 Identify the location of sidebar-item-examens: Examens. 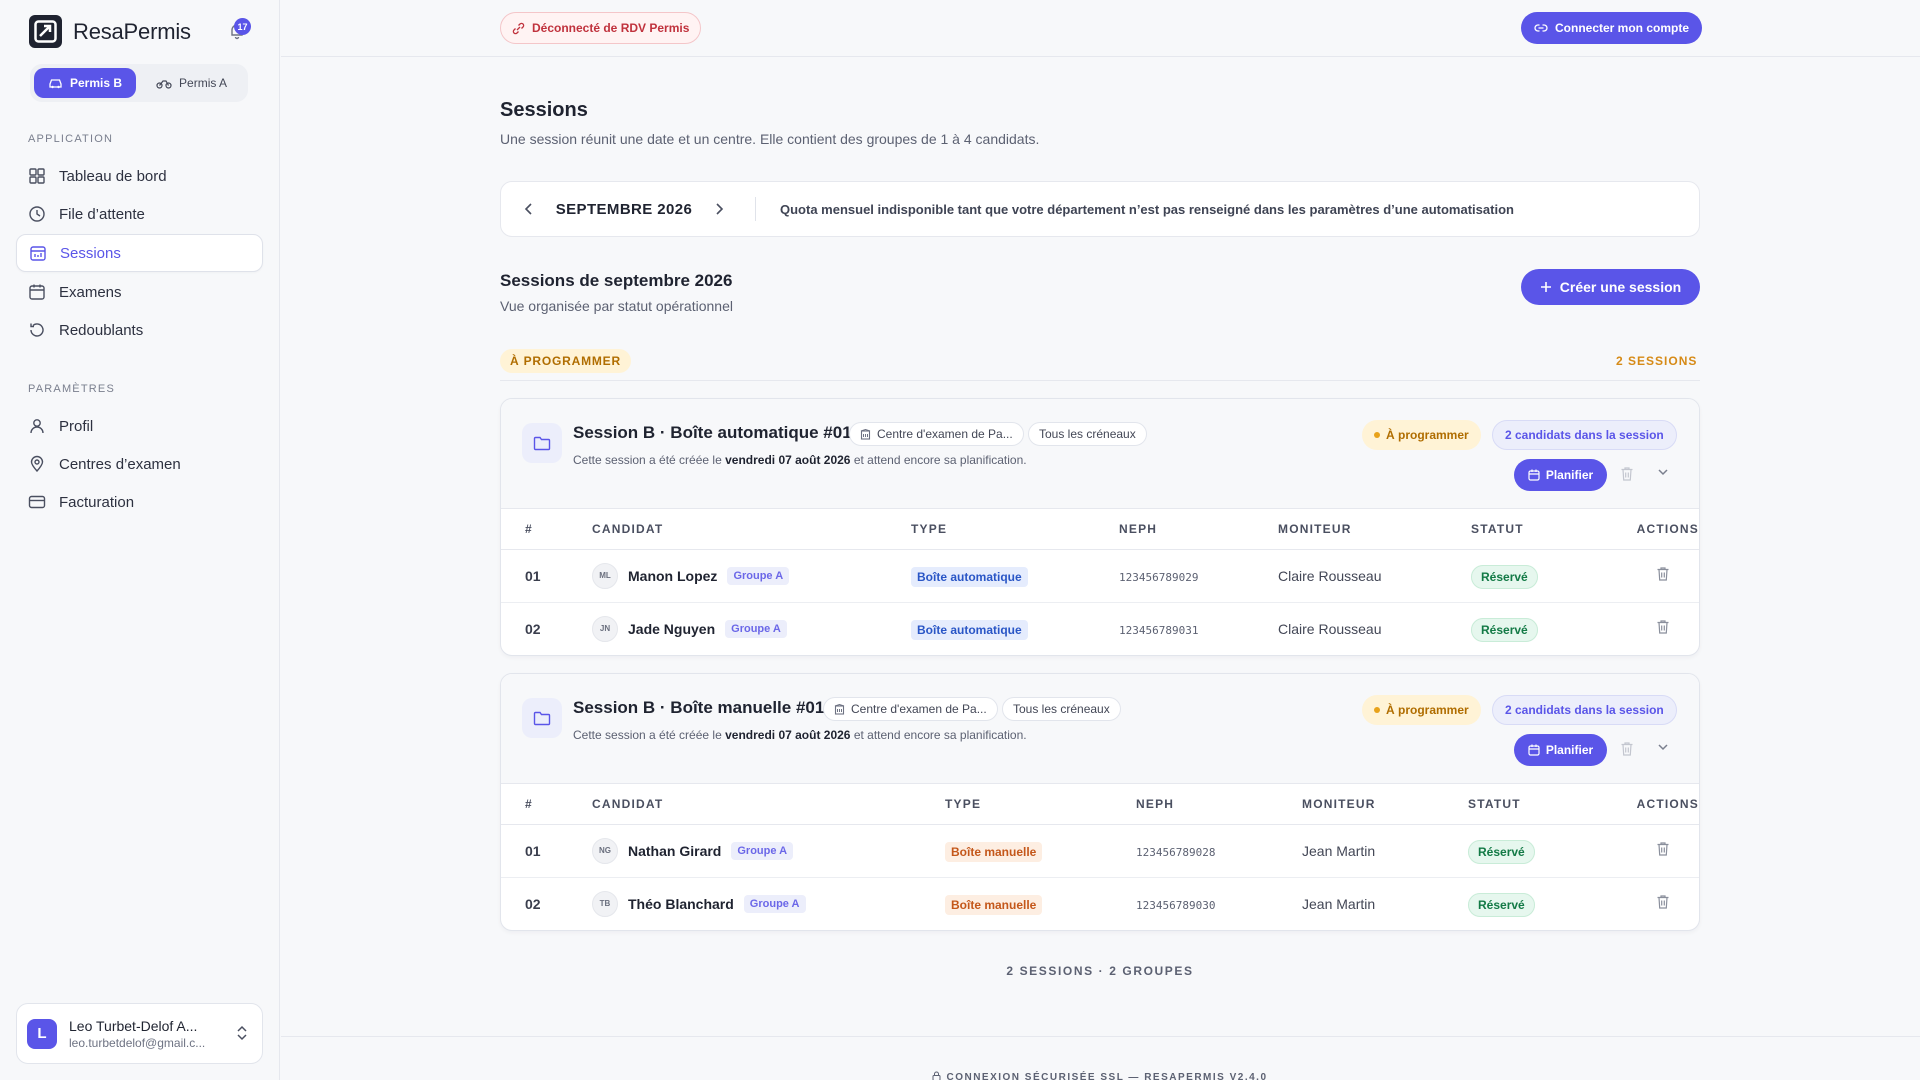
(139, 292).